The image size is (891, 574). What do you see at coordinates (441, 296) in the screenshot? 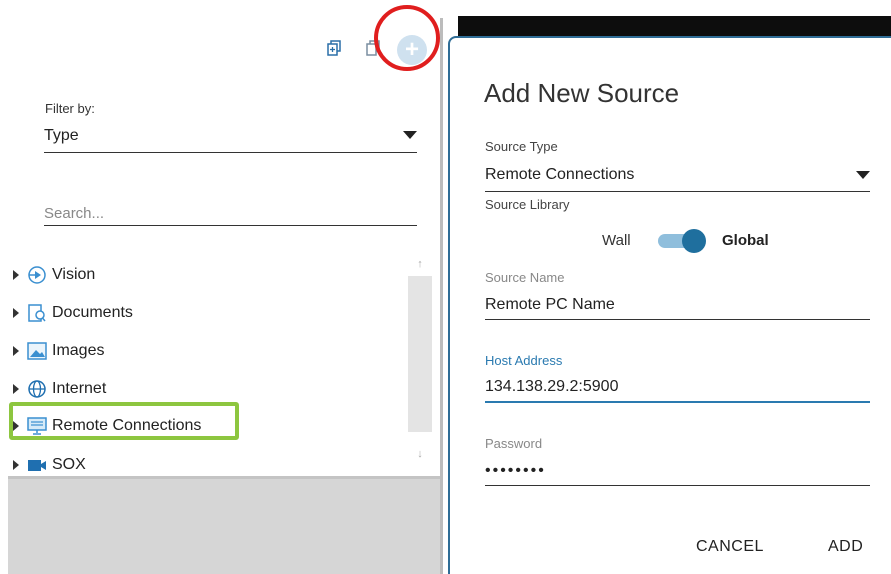
I see `panel-divider` at bounding box center [441, 296].